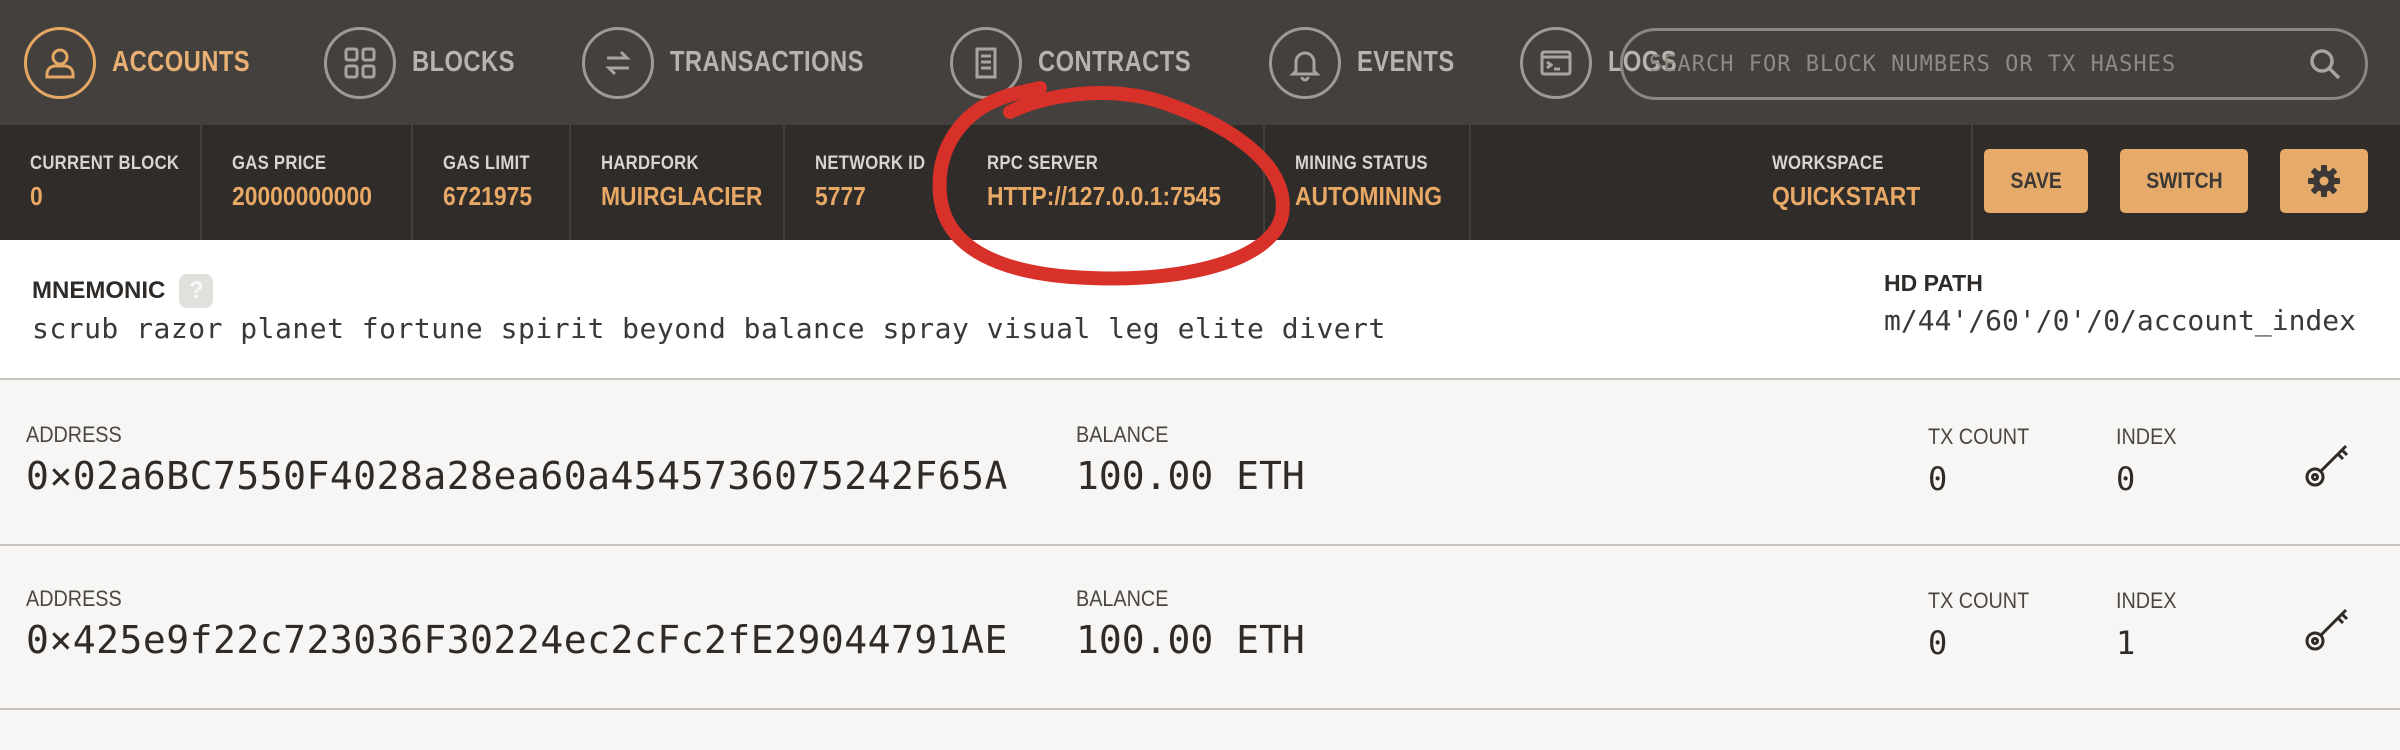 The image size is (2400, 750). I want to click on stat-label: MINING STATUS, so click(1361, 163).